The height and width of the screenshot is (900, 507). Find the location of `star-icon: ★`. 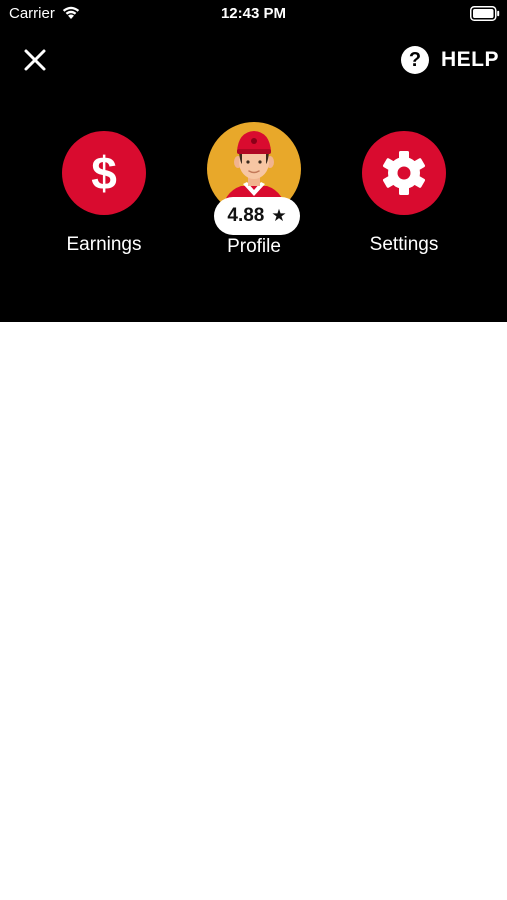

star-icon: ★ is located at coordinates (279, 215).